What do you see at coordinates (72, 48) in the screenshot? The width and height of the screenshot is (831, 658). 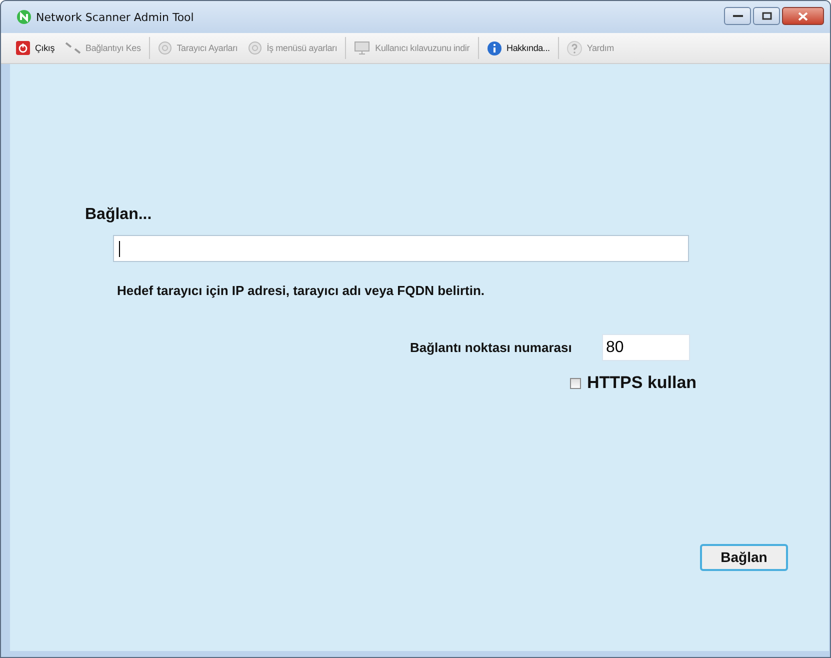 I see `plug-icon` at bounding box center [72, 48].